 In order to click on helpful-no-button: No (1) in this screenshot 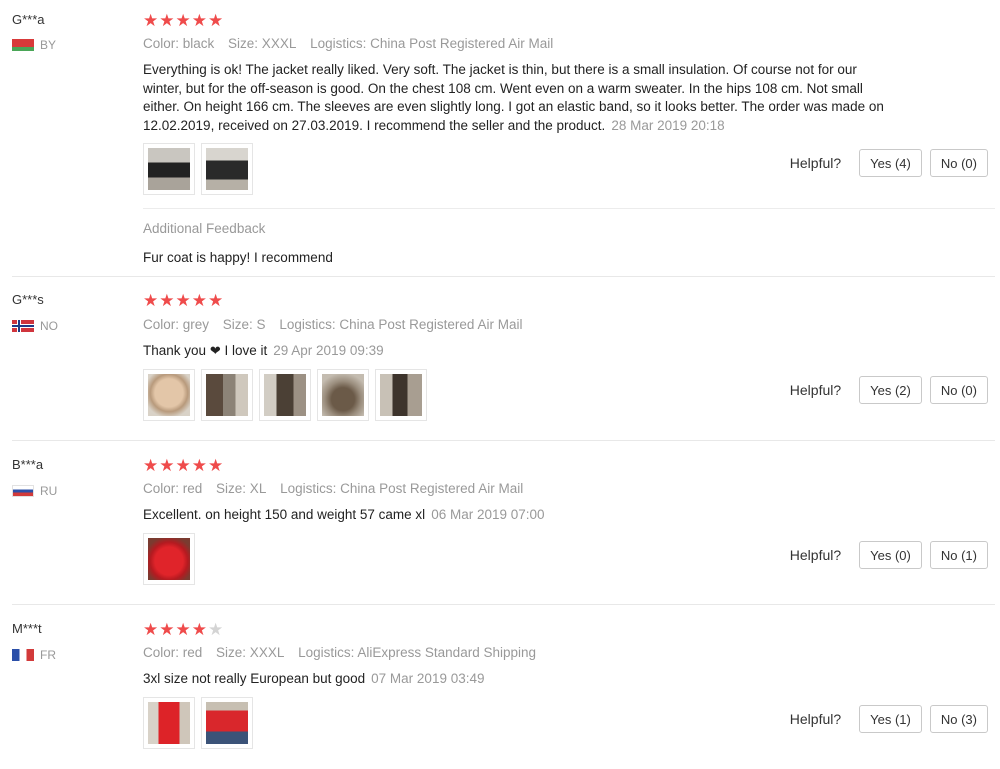, I will do `click(958, 555)`.